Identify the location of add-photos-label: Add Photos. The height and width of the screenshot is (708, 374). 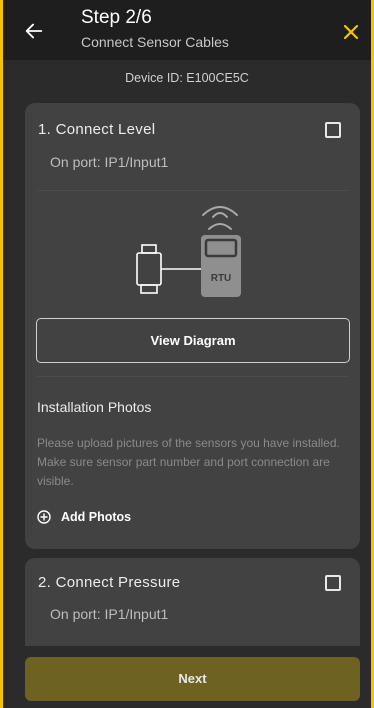
(96, 517).